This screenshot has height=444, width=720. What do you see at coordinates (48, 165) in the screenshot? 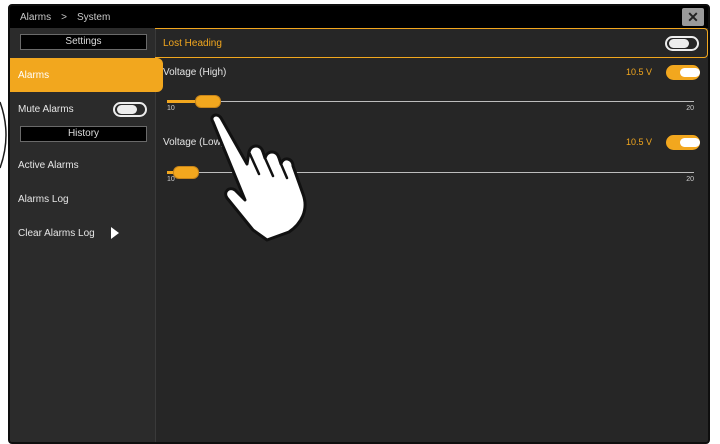
I see `sidebar-item-label: Active Alarms` at bounding box center [48, 165].